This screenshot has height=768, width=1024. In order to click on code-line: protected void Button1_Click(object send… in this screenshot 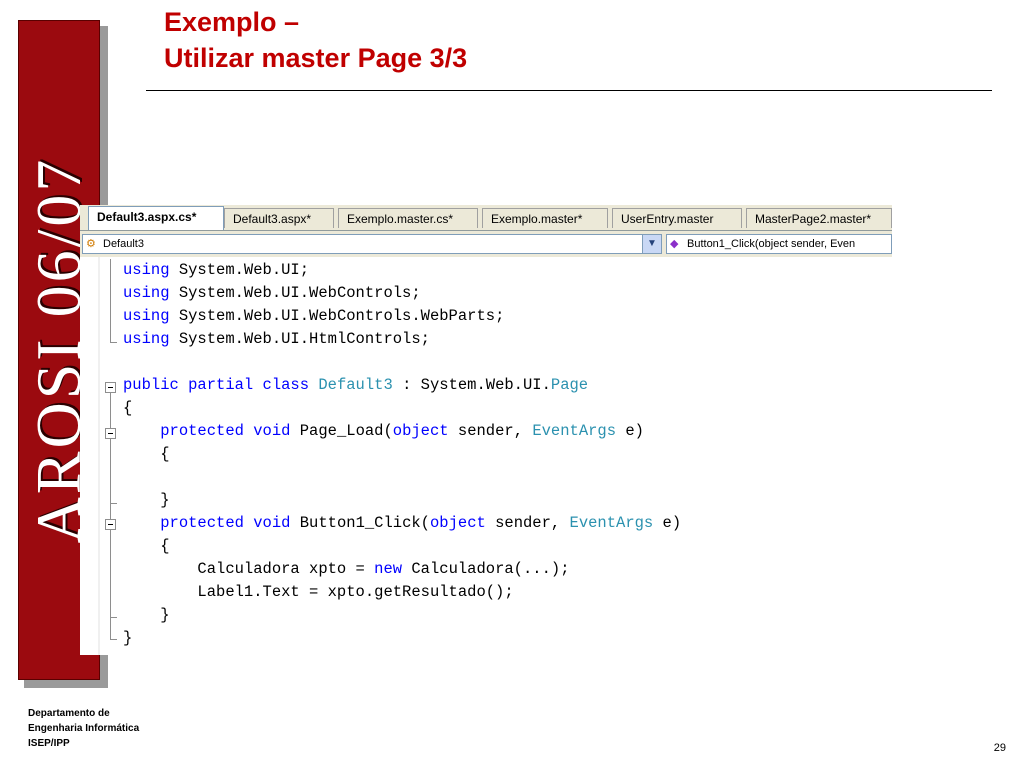, I will do `click(421, 523)`.